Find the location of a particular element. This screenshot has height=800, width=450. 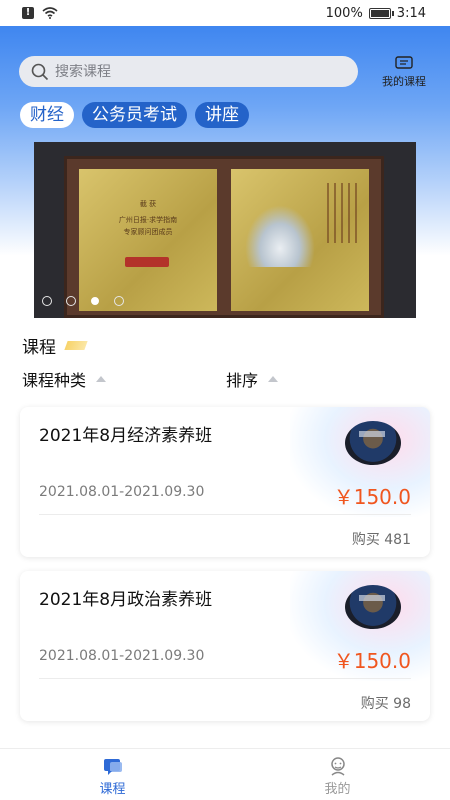

plaque-line: 截 获 is located at coordinates (148, 204).